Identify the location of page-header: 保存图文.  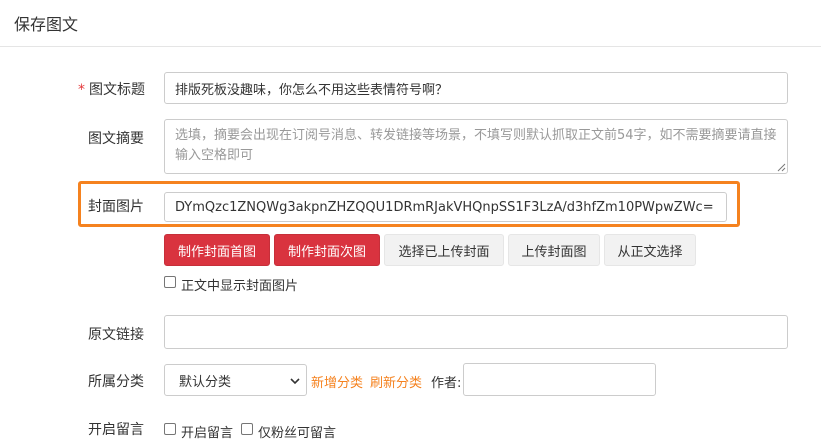
(410, 23).